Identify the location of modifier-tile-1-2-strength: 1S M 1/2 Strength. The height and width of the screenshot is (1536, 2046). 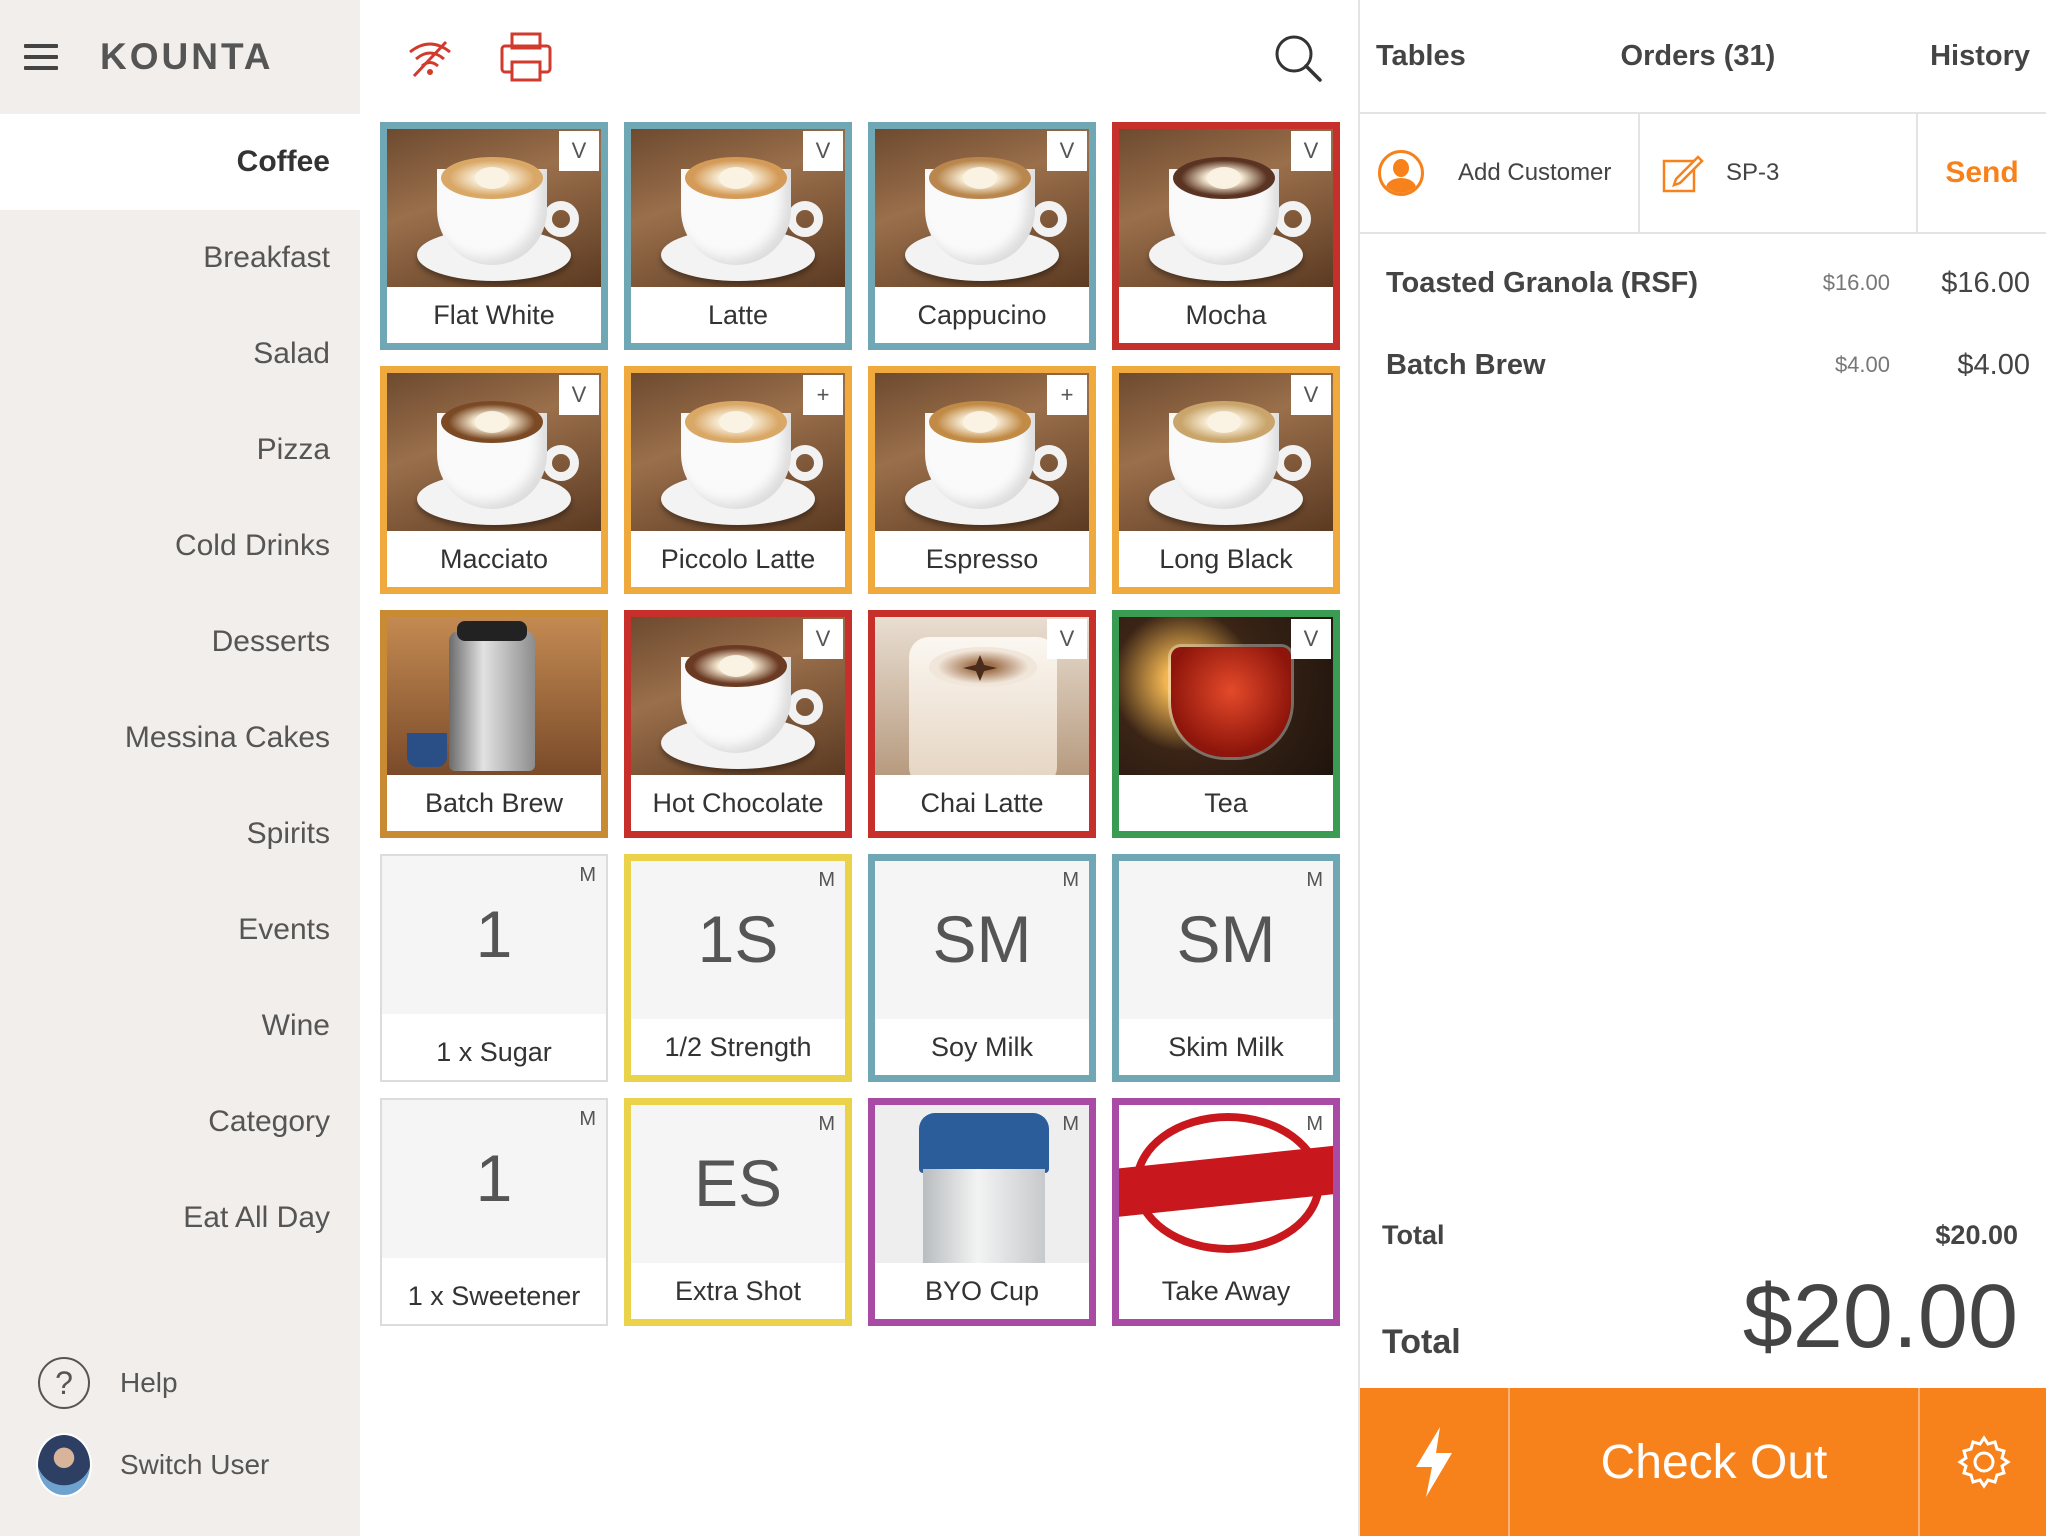
(738, 968).